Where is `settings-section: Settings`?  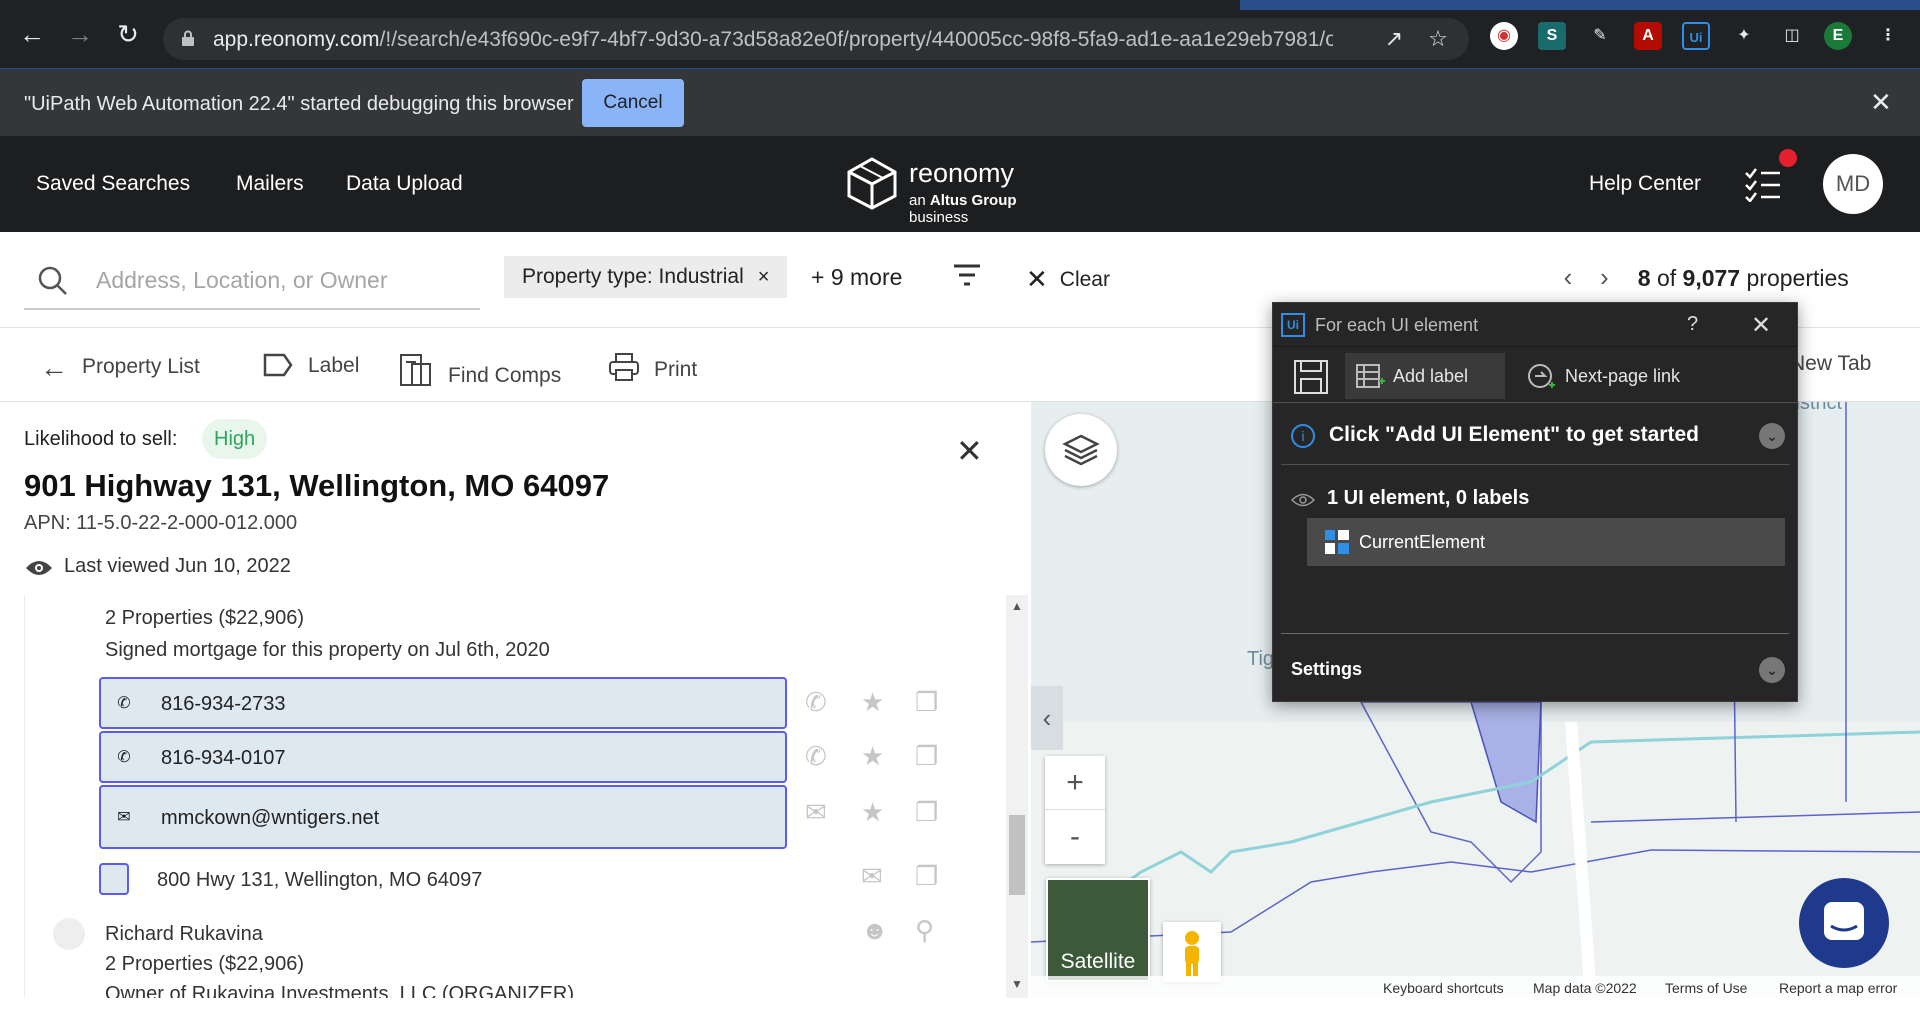 settings-section: Settings is located at coordinates (1326, 669).